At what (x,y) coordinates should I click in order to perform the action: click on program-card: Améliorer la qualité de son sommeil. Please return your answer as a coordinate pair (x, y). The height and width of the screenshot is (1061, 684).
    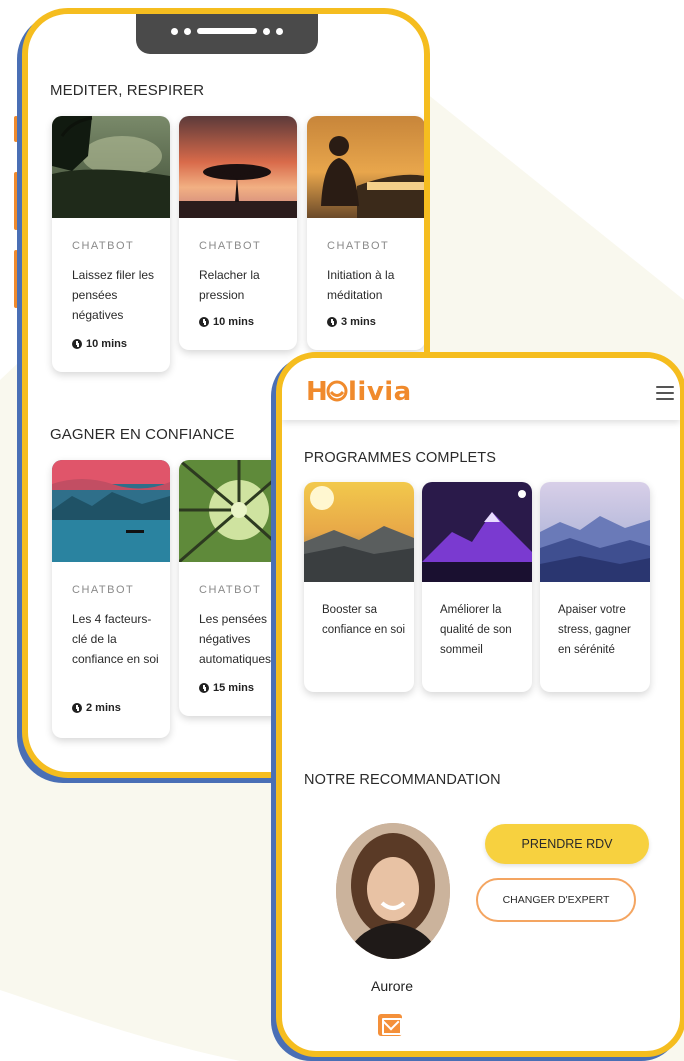
    Looking at the image, I should click on (477, 587).